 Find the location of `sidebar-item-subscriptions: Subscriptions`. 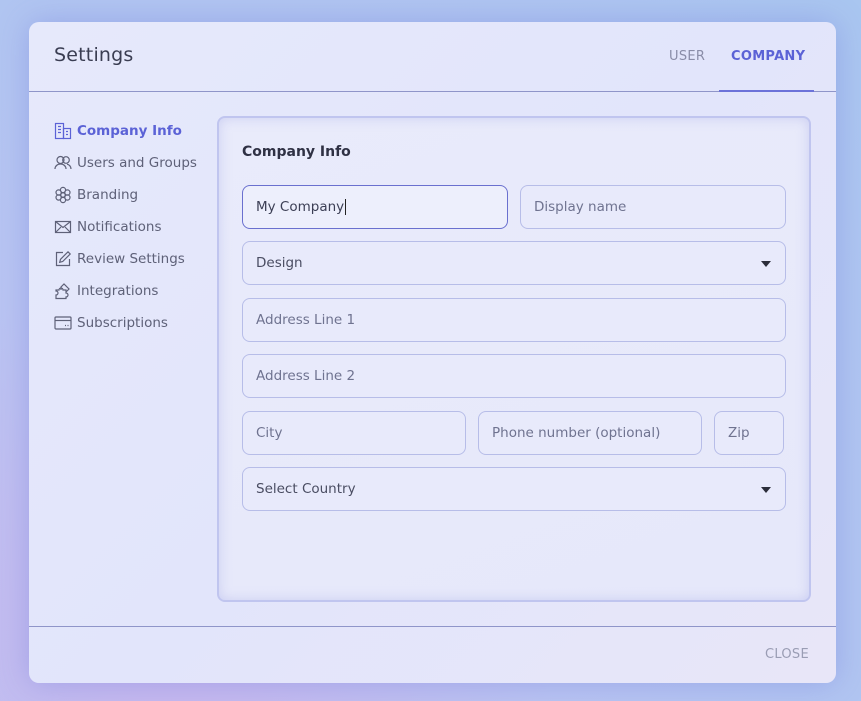

sidebar-item-subscriptions: Subscriptions is located at coordinates (139, 323).